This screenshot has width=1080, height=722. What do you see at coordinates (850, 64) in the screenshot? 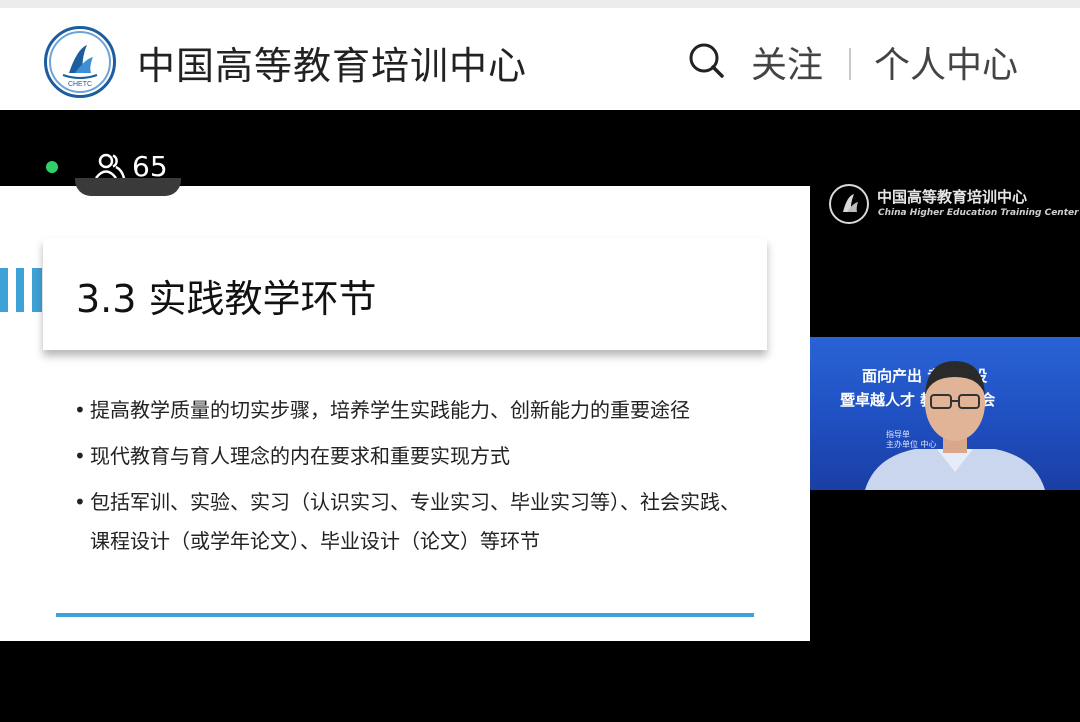
I see `header-divider` at bounding box center [850, 64].